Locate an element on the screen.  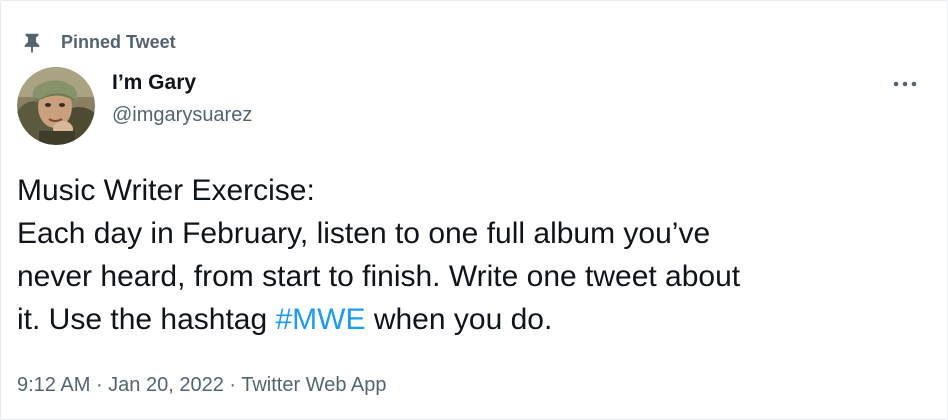
more-options-button is located at coordinates (905, 84).